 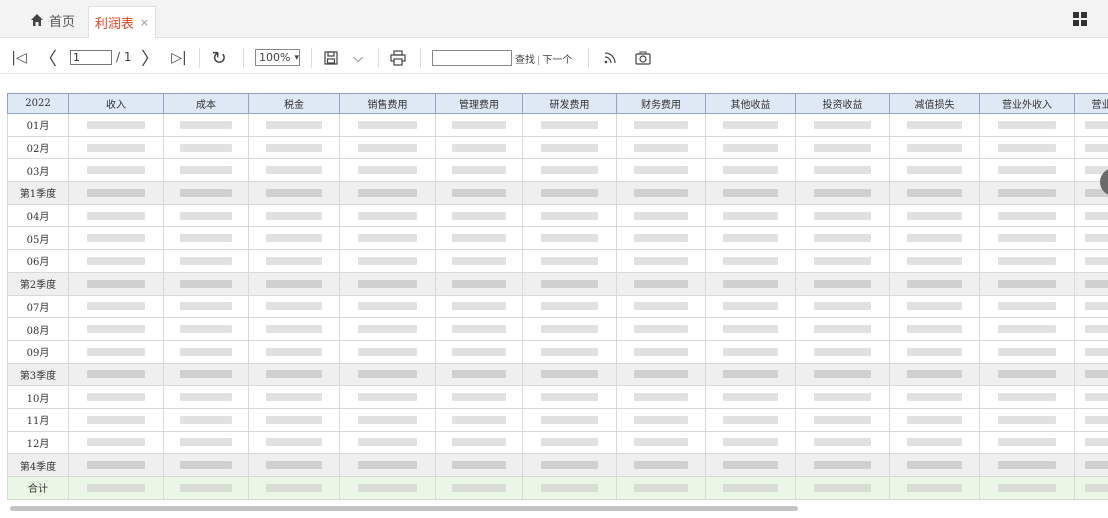 What do you see at coordinates (404, 508) in the screenshot?
I see `horizontal-scrollbar` at bounding box center [404, 508].